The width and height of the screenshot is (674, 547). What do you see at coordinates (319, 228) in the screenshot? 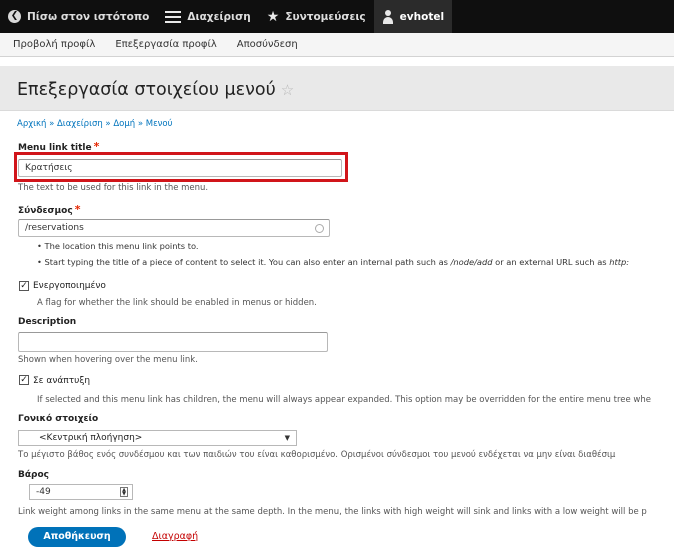
I see `autocomplete-icon` at bounding box center [319, 228].